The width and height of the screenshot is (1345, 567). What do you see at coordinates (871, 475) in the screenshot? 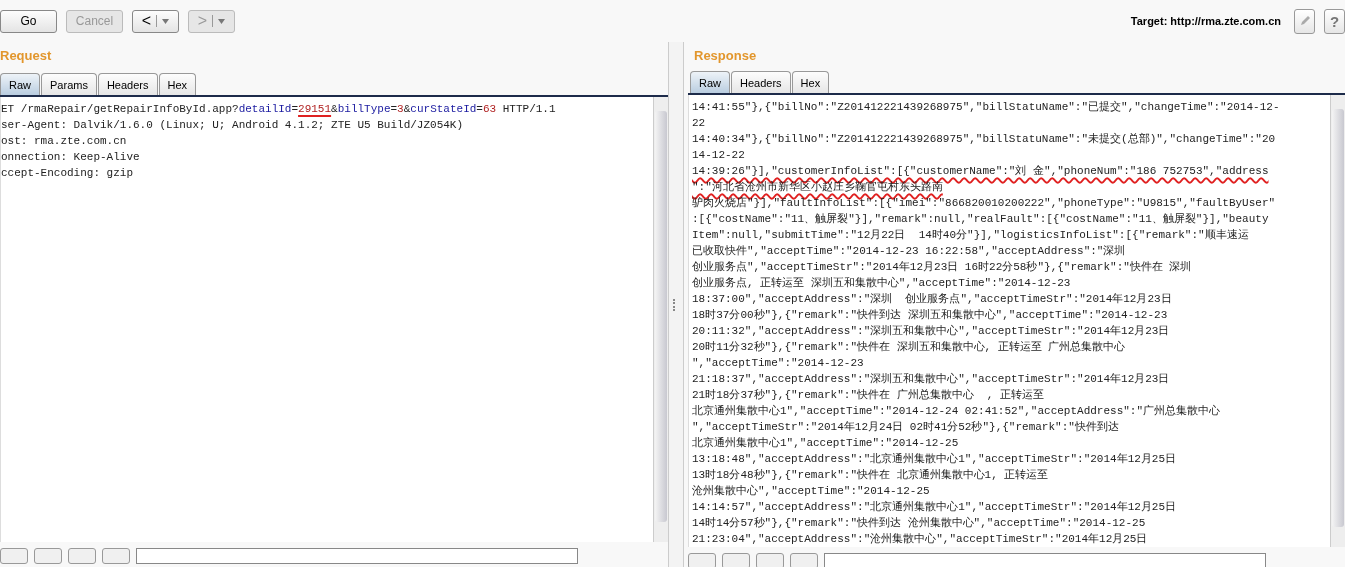
I see `response-line: 13时18分48秒"},{"remark":"快件在 北京通州集散中心1, 正转运至` at bounding box center [871, 475].